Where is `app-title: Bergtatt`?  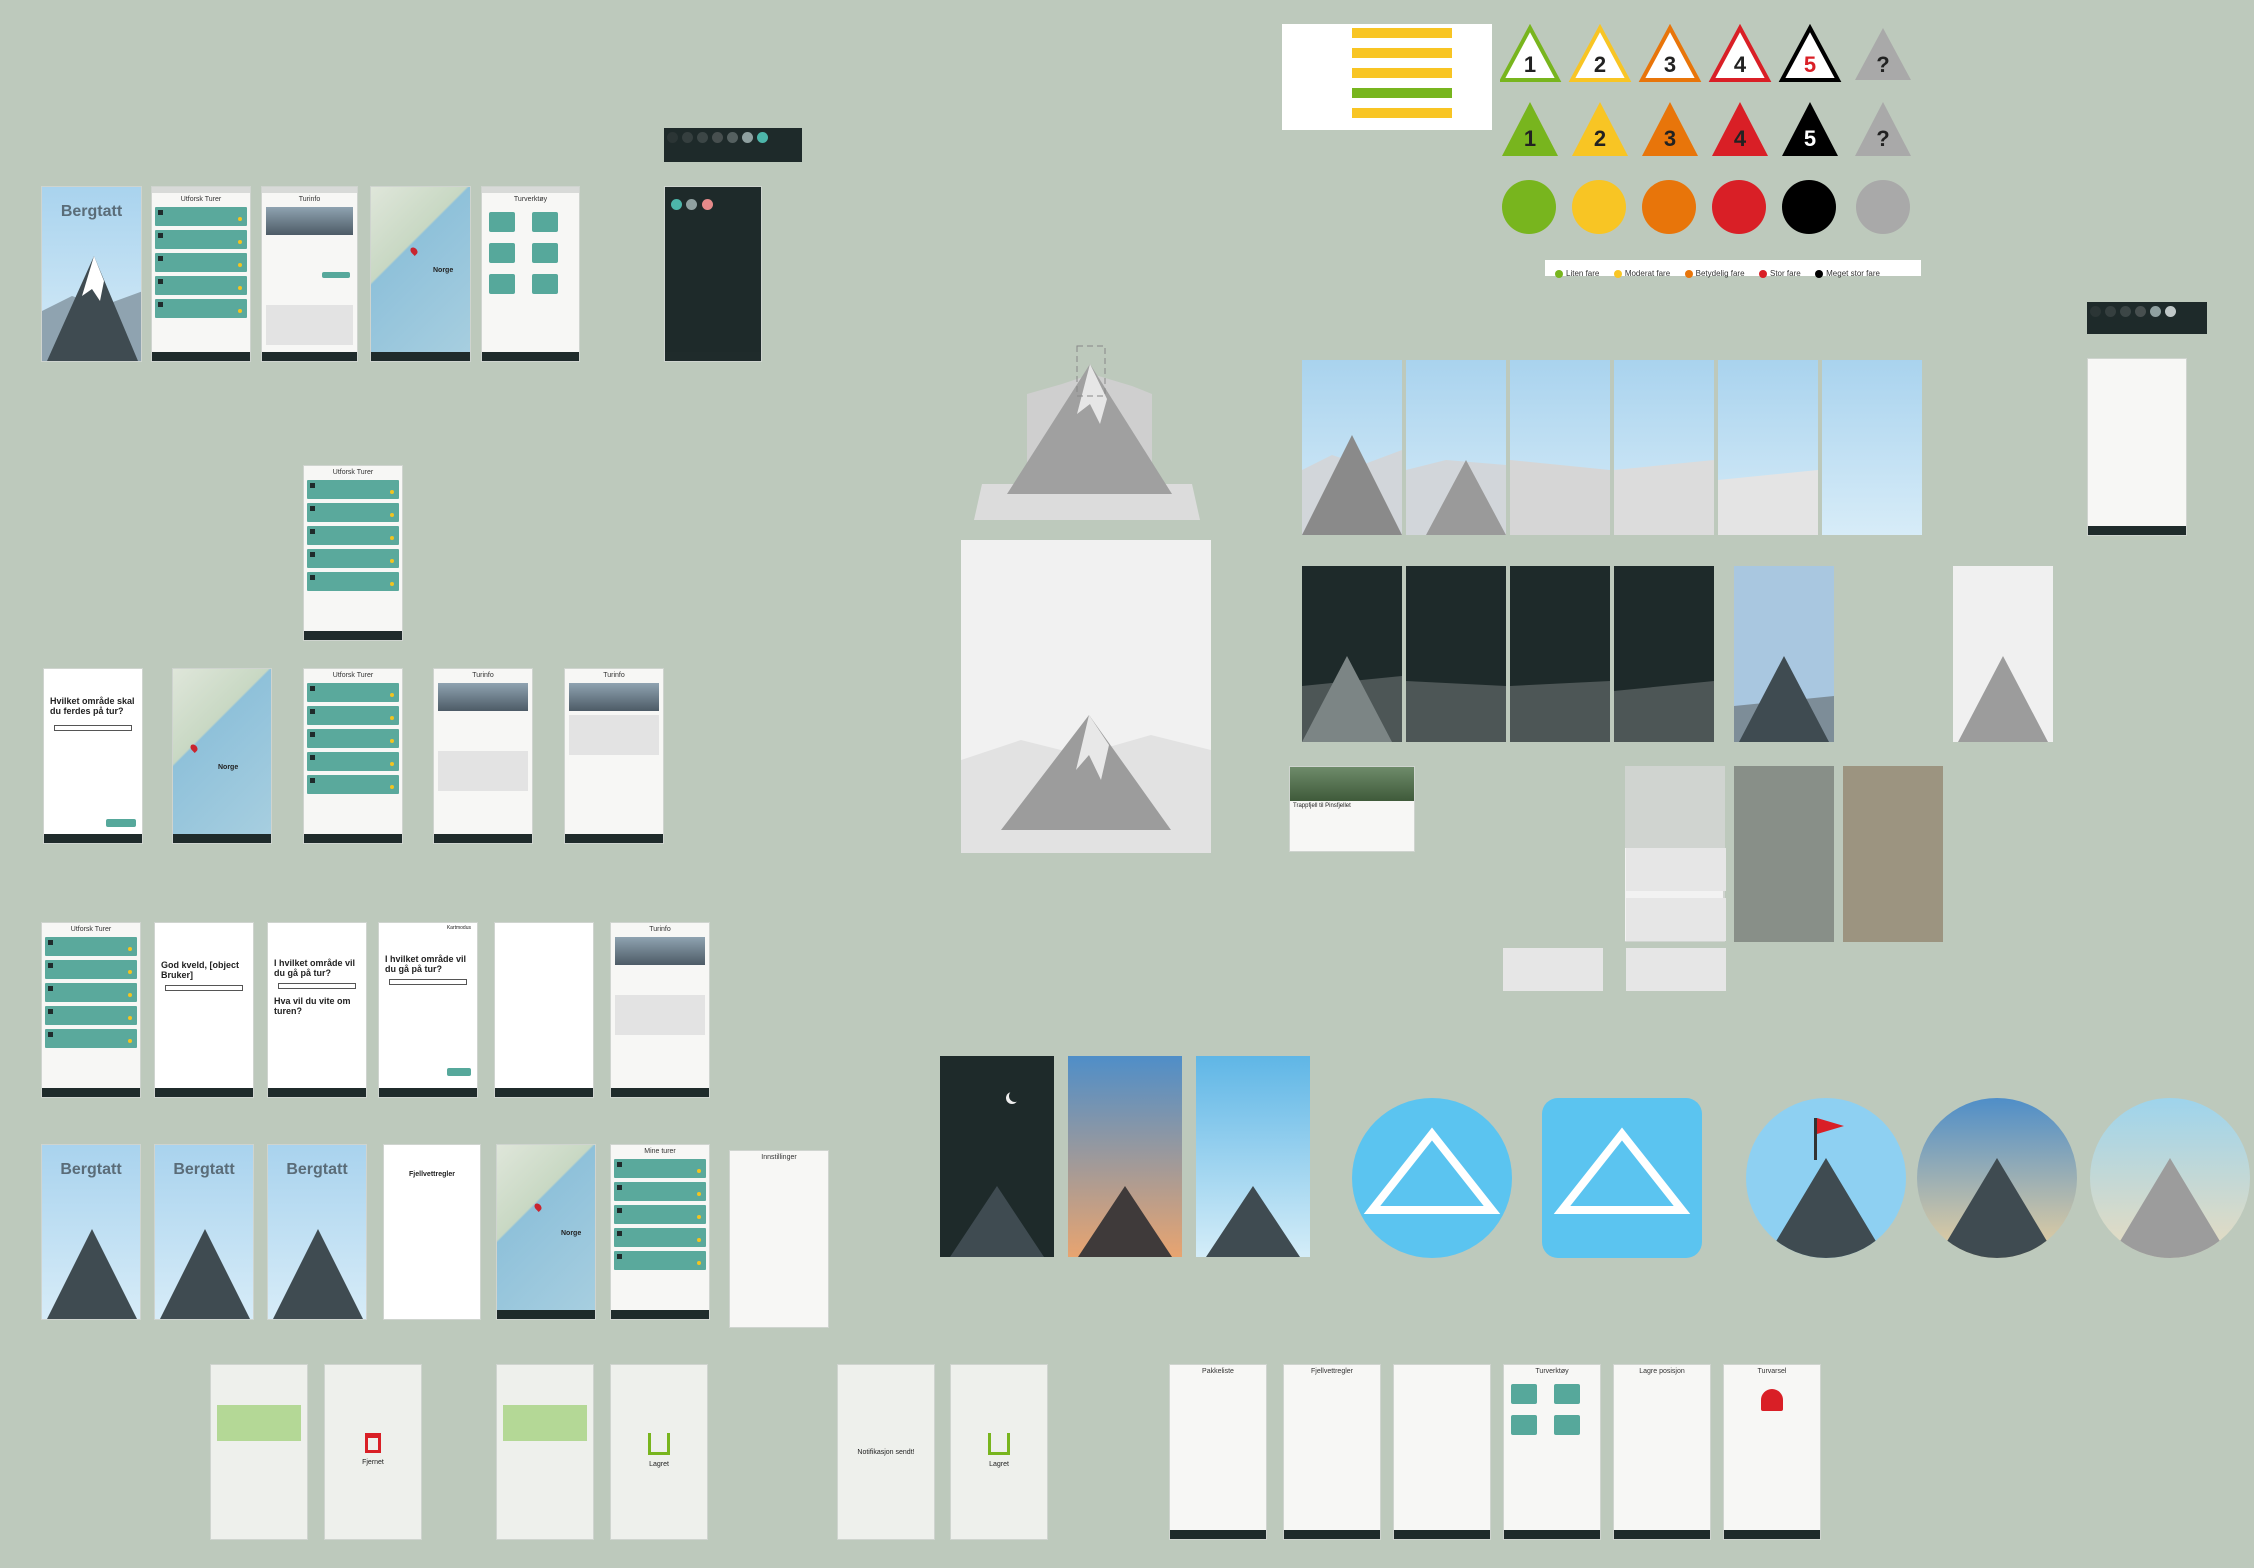
app-title: Bergtatt is located at coordinates (317, 1169).